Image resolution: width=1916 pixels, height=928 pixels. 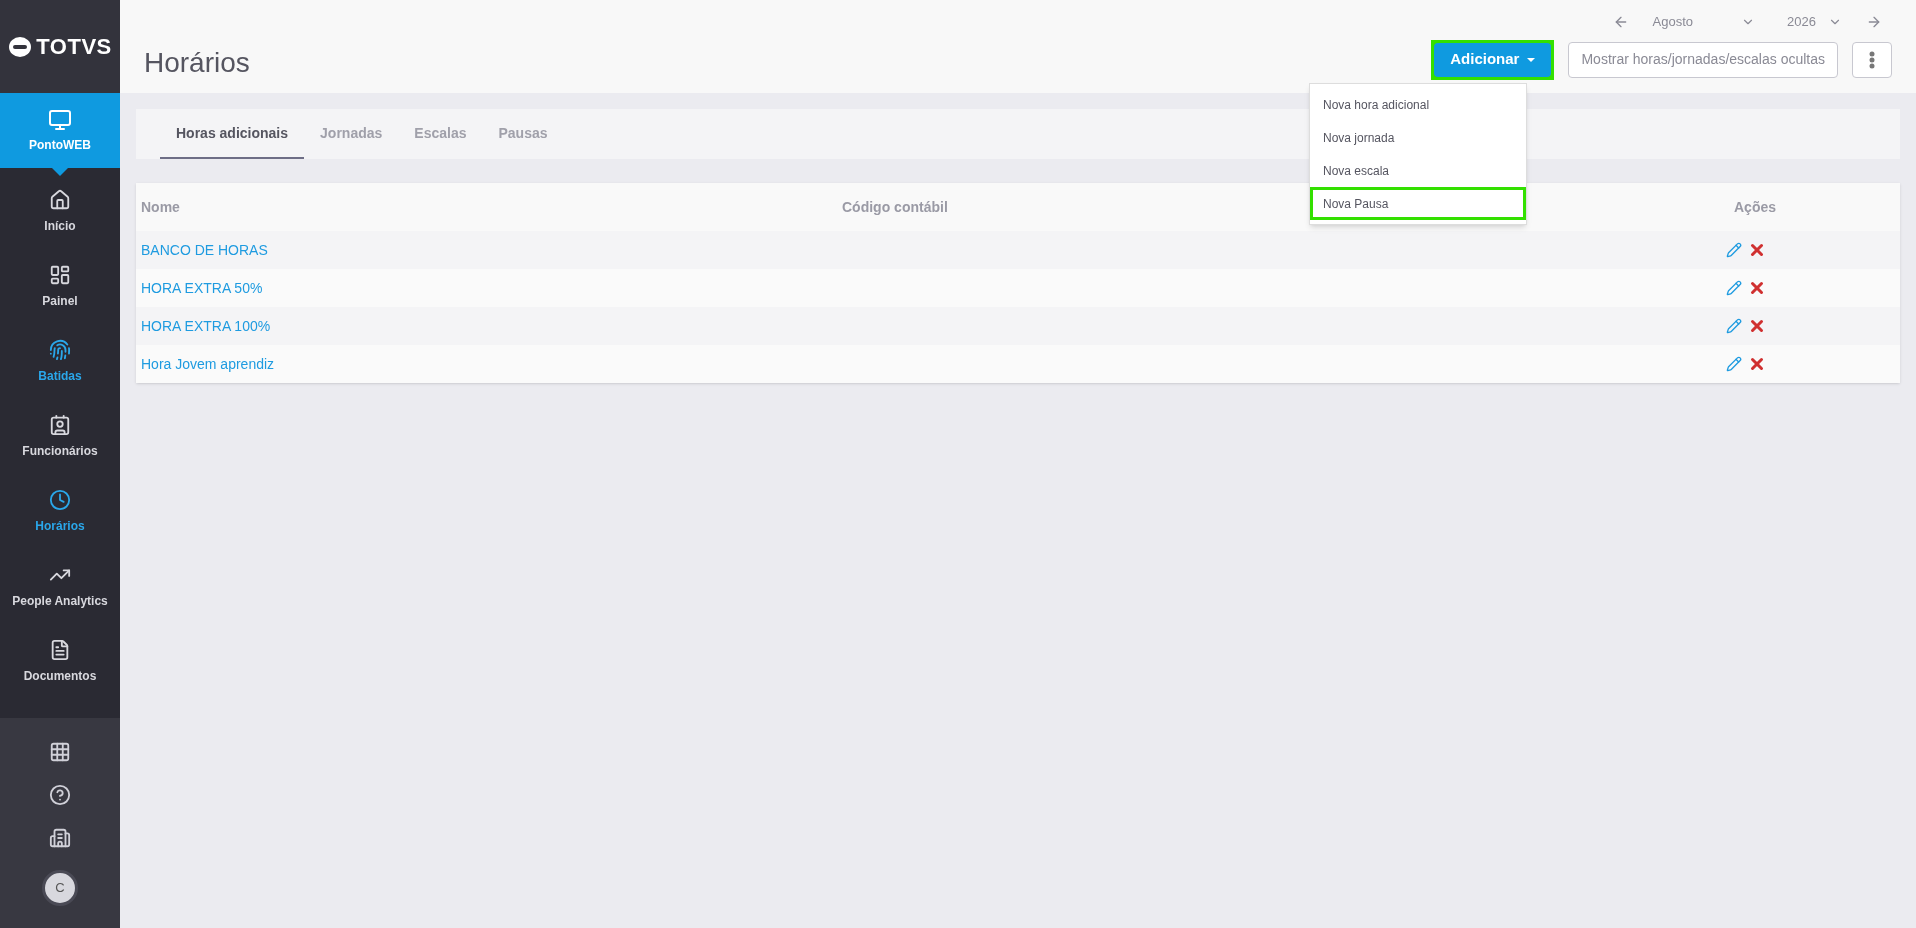 What do you see at coordinates (1418, 137) in the screenshot?
I see `menu-item: Nova jornada` at bounding box center [1418, 137].